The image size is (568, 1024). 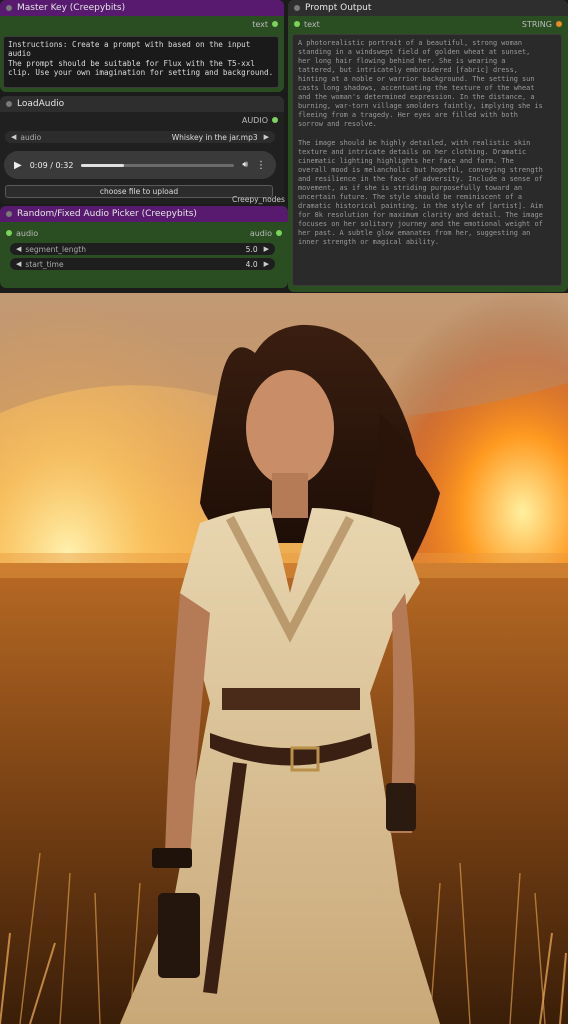 I want to click on segment-length-value: 5.0, so click(x=251, y=249).